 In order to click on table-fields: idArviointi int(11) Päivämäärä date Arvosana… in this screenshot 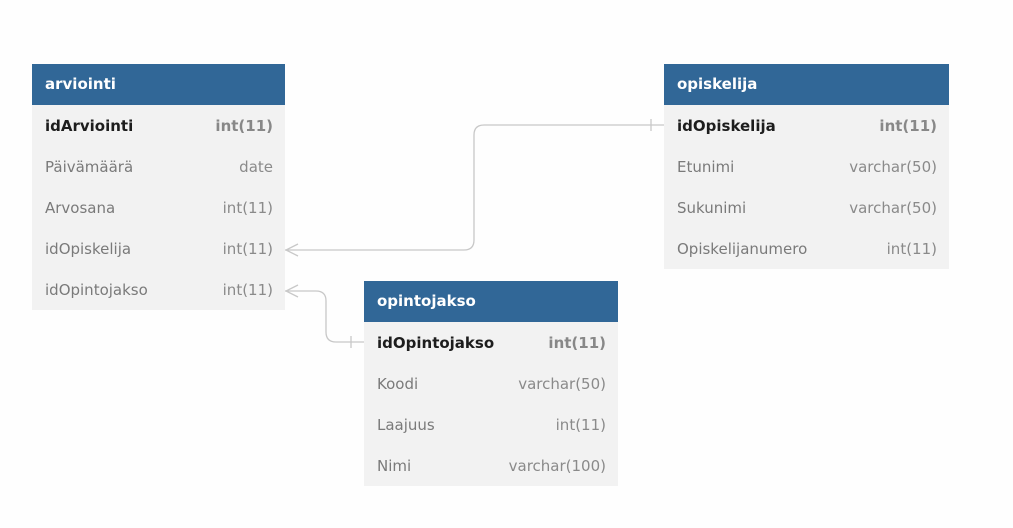, I will do `click(158, 207)`.